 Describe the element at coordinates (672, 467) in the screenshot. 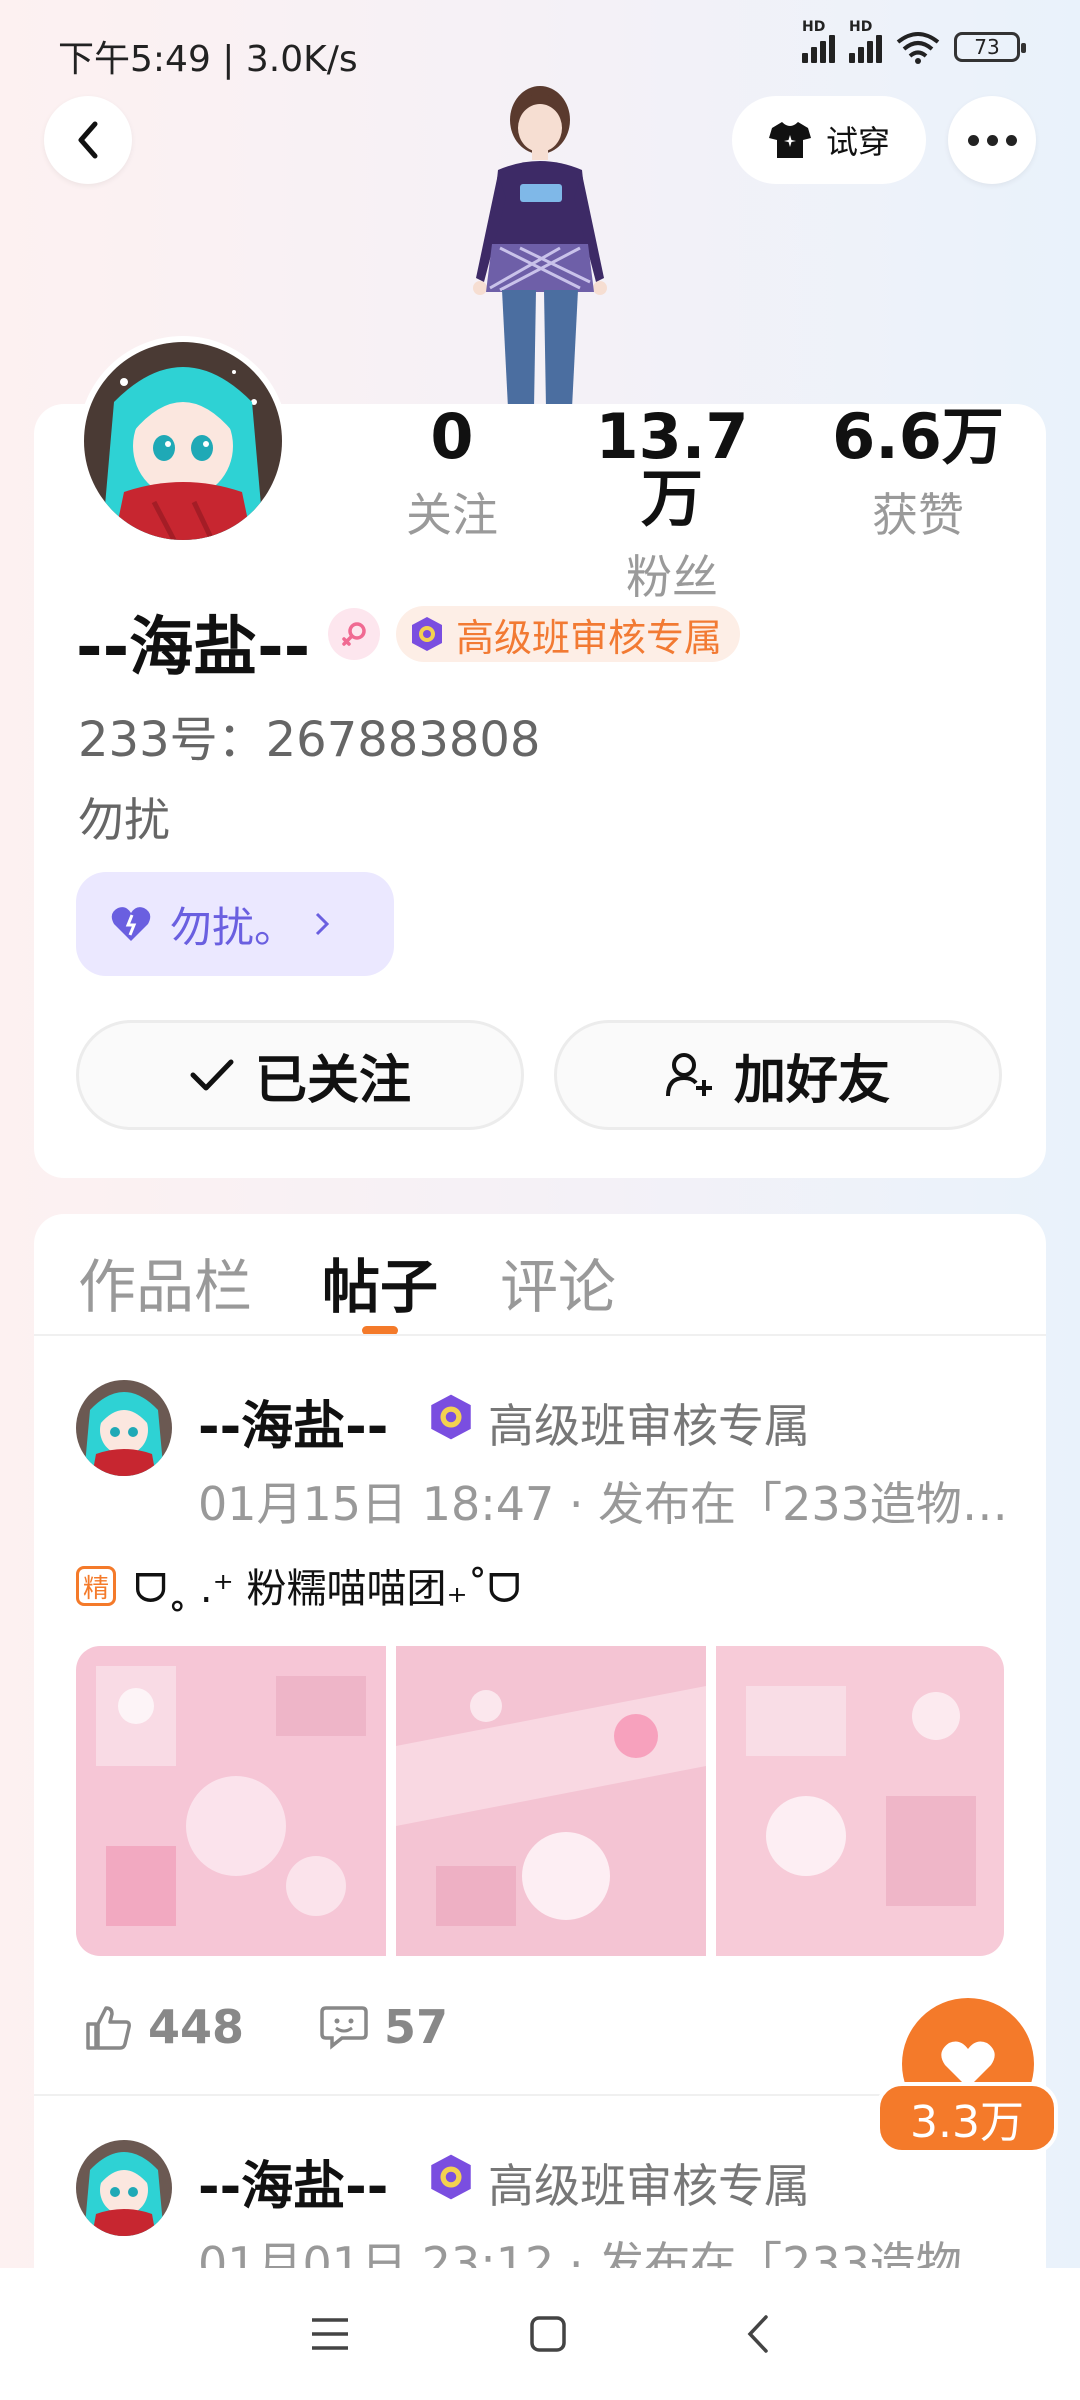

I see `fans-count: 13.7万` at that location.